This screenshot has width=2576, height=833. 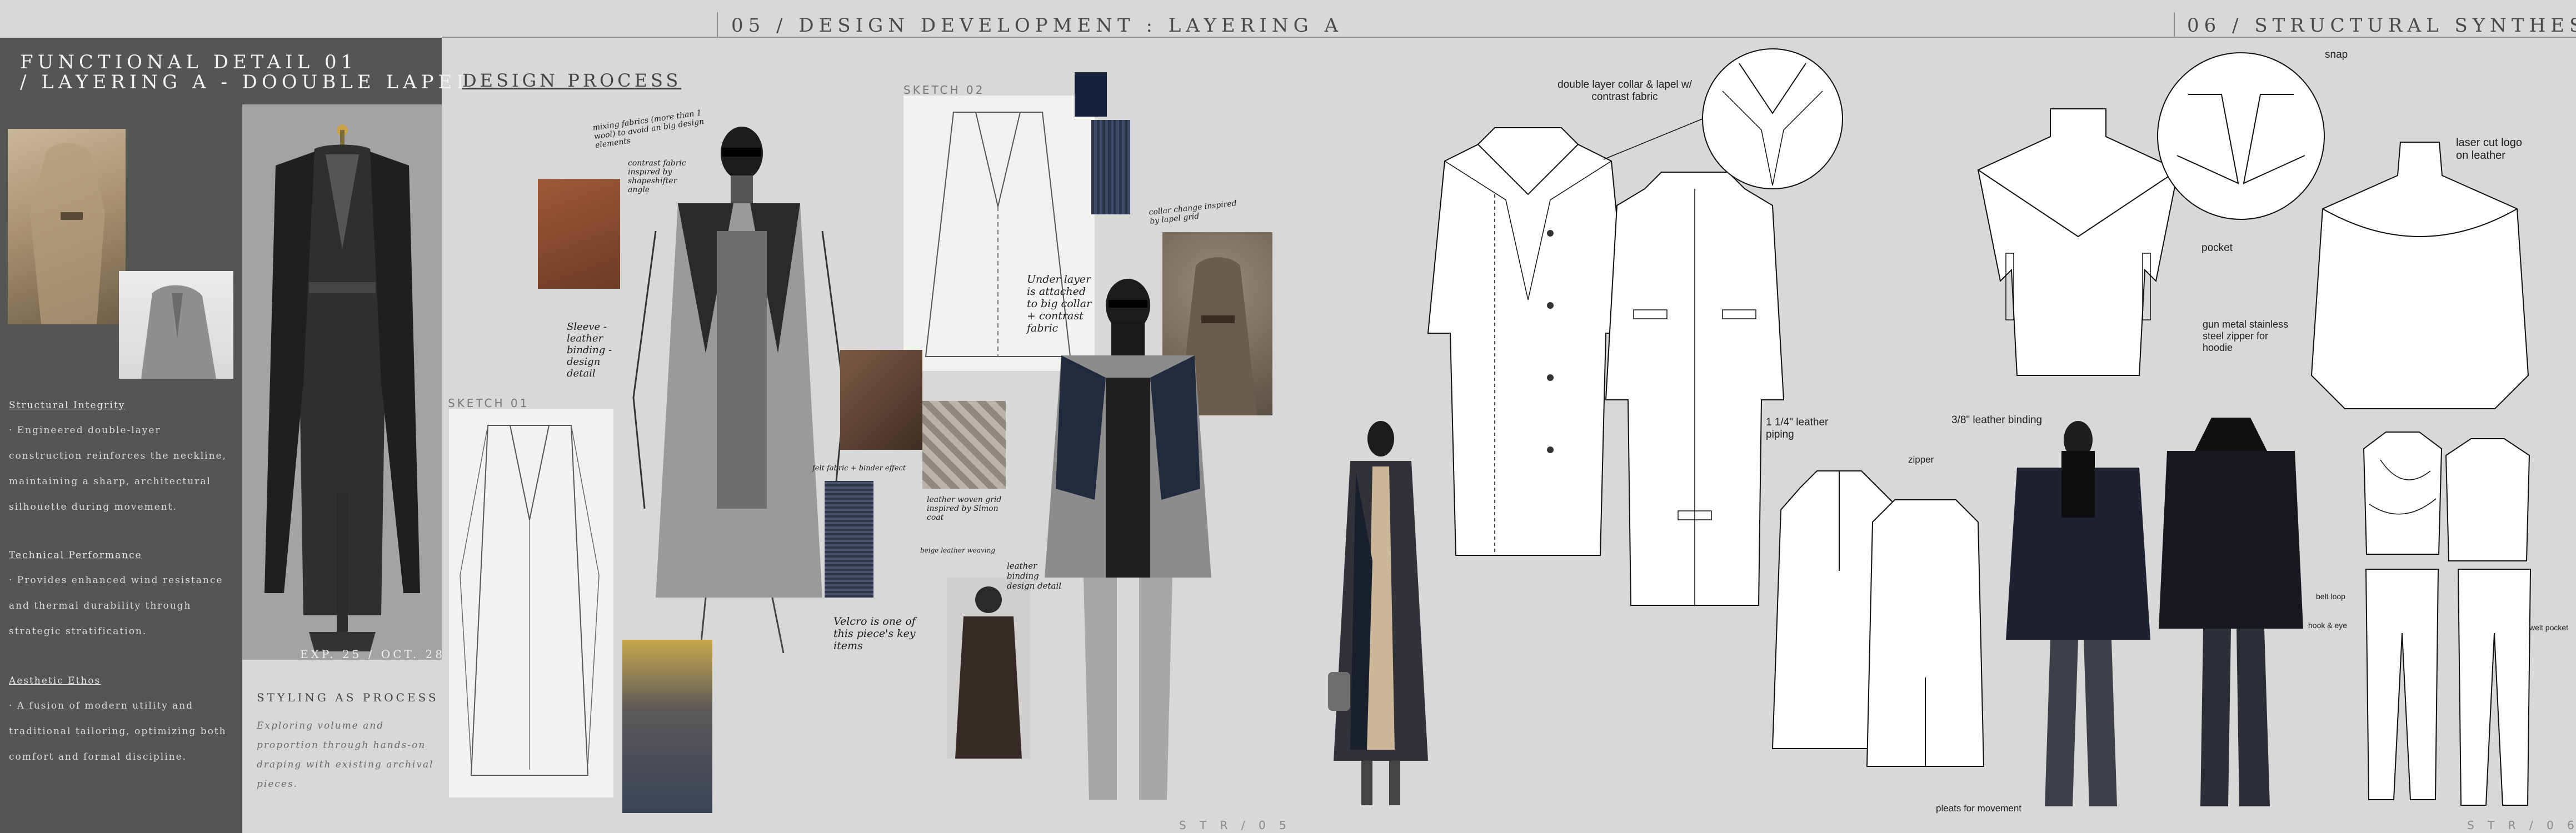 What do you see at coordinates (2381, 26) in the screenshot?
I see `section-title-06: 06 / STRUCTURAL SYNTHESIS` at bounding box center [2381, 26].